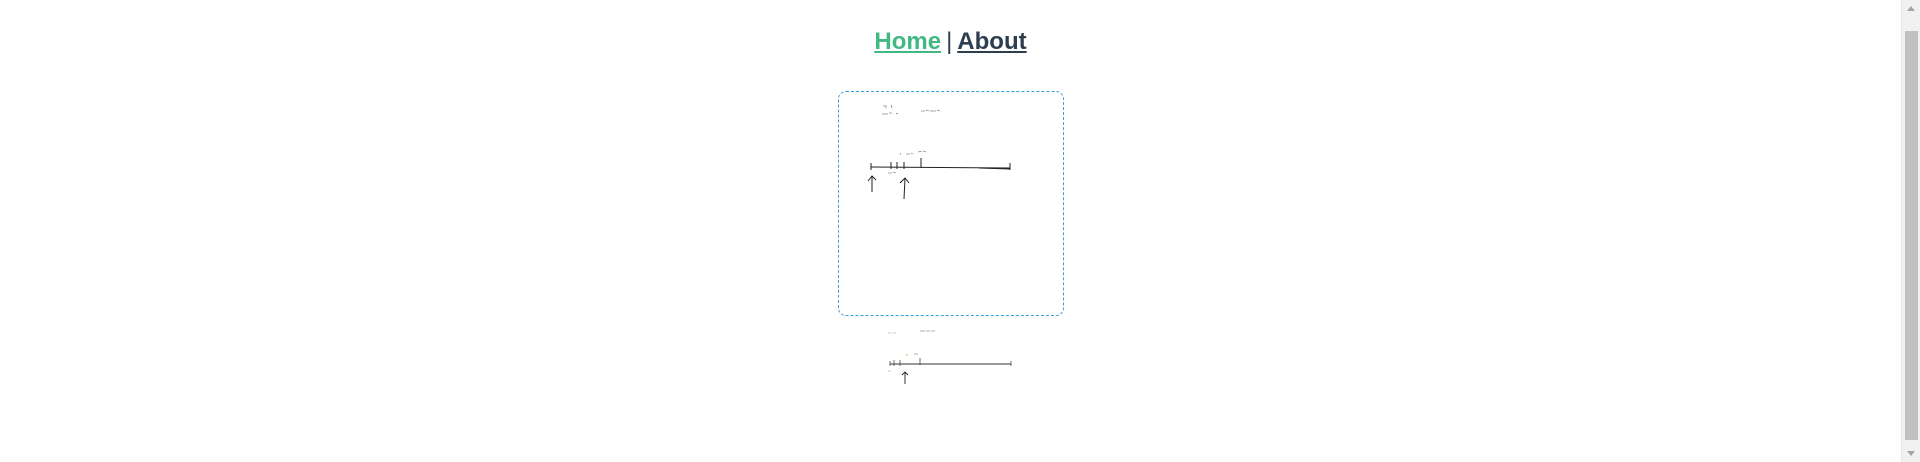 The width and height of the screenshot is (1920, 462). Describe the element at coordinates (907, 162) in the screenshot. I see `sketch-timeline-labels` at that location.